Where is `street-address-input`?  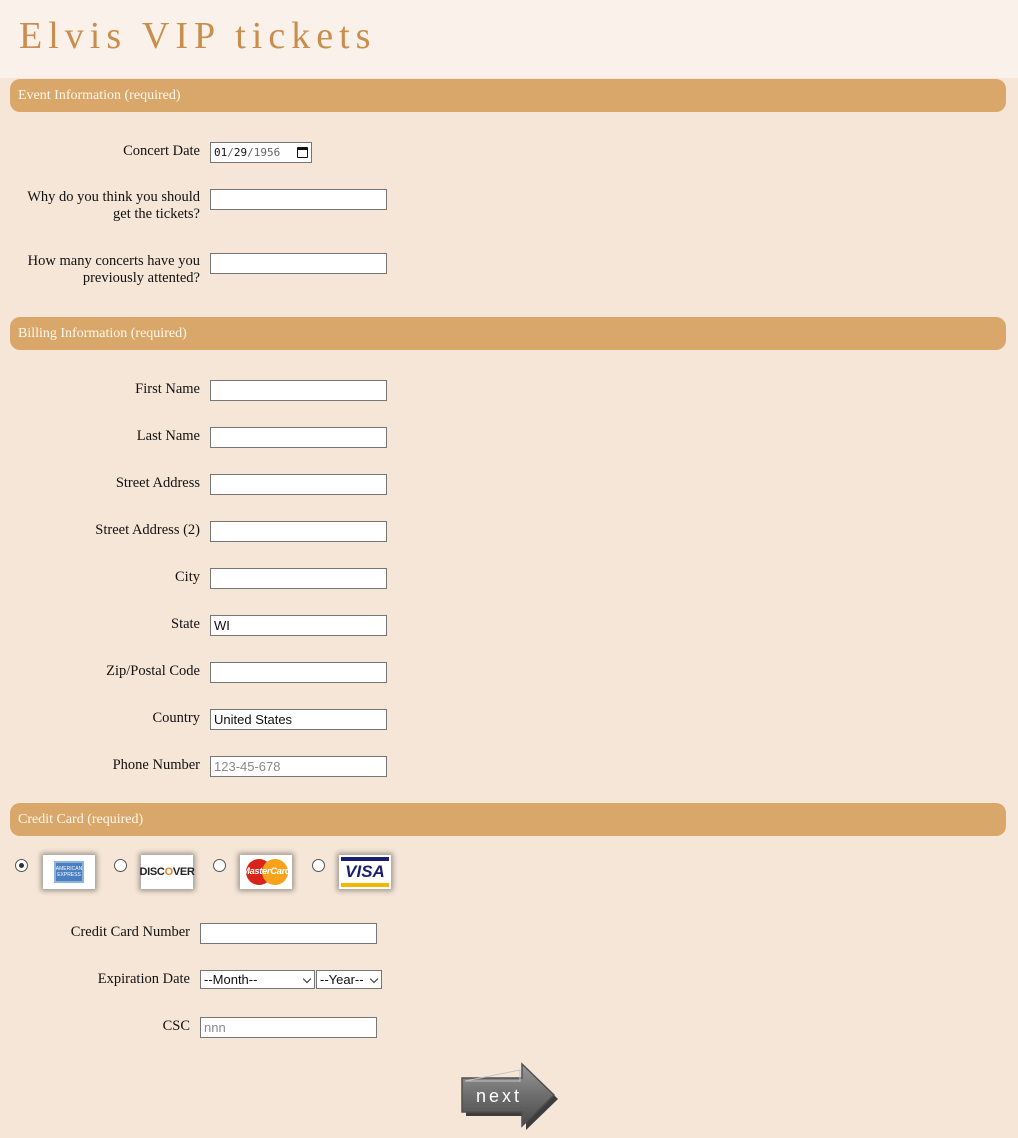 street-address-input is located at coordinates (298, 484).